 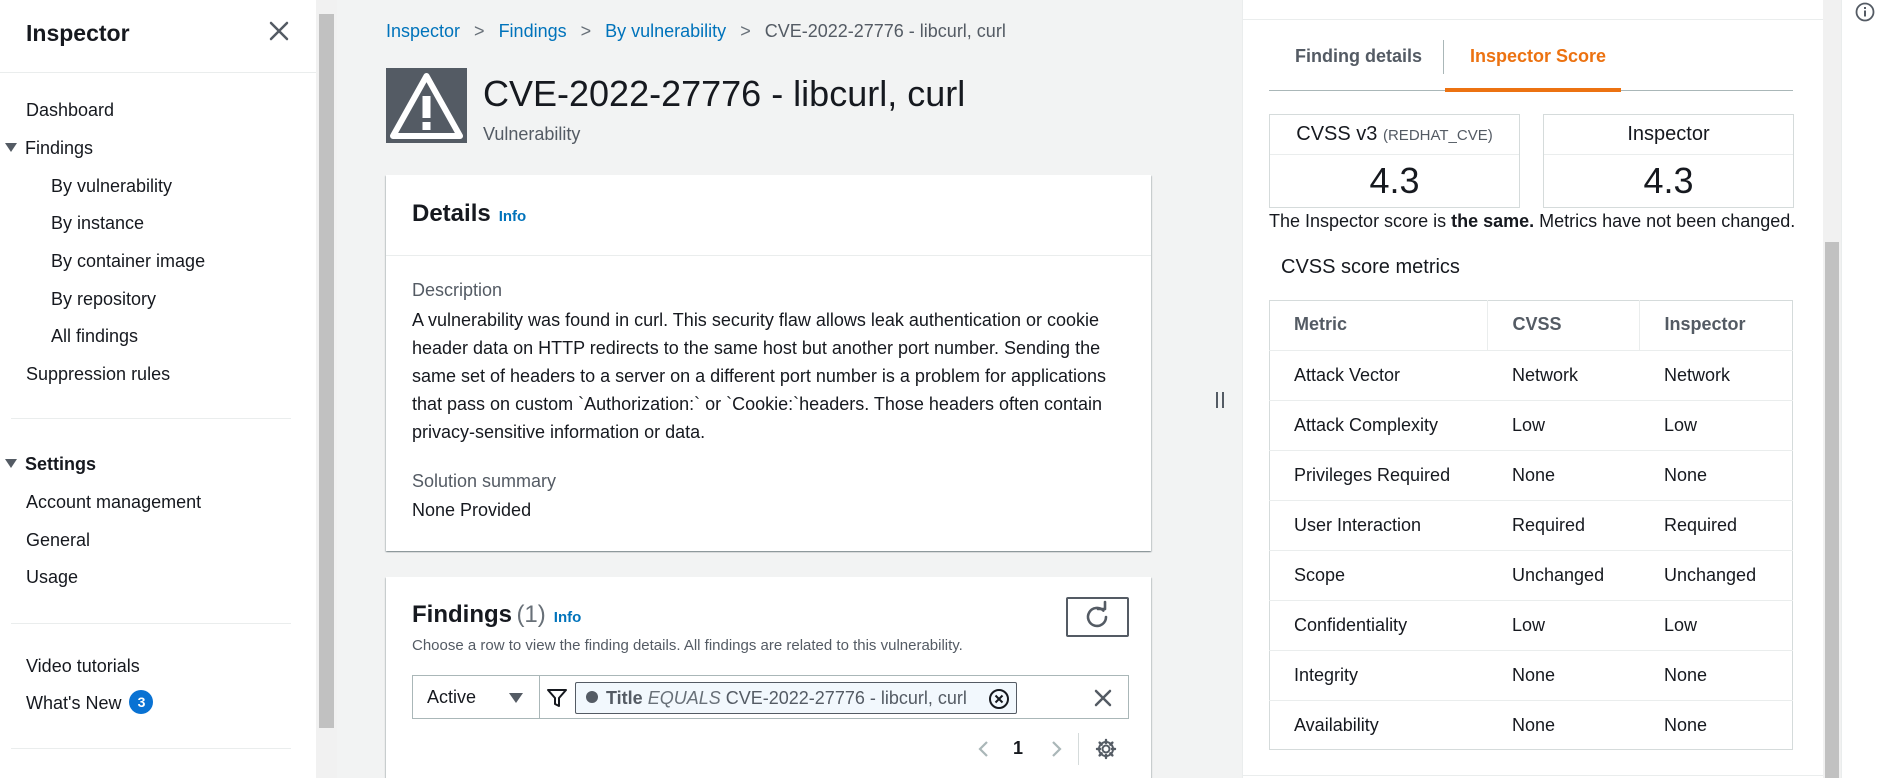 I want to click on sidebar-item-all-findings: All findings, so click(x=94, y=336).